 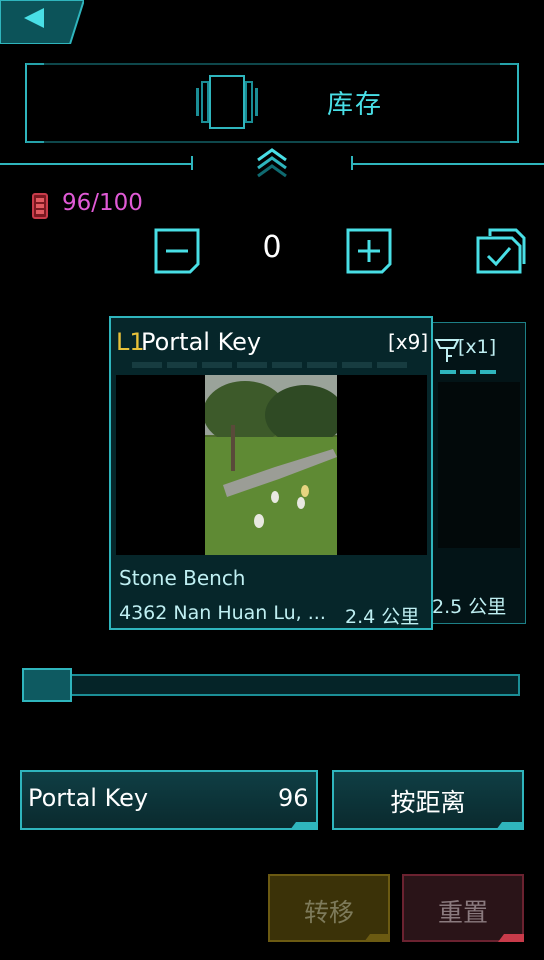 I want to click on carousel-slider-track, so click(x=272, y=685).